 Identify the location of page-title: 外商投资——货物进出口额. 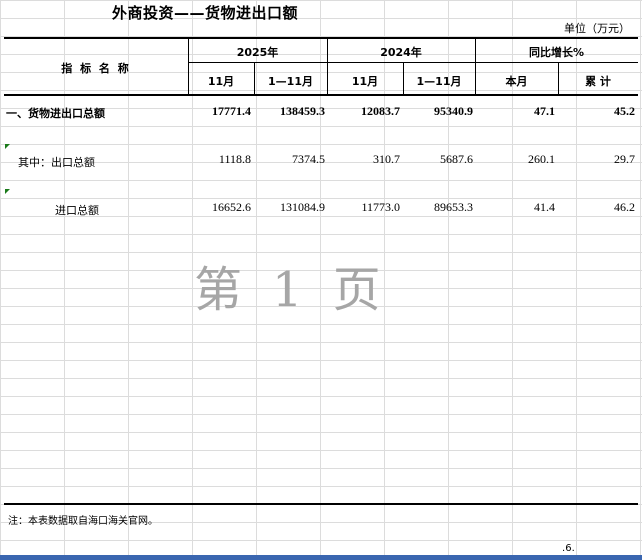
(205, 13).